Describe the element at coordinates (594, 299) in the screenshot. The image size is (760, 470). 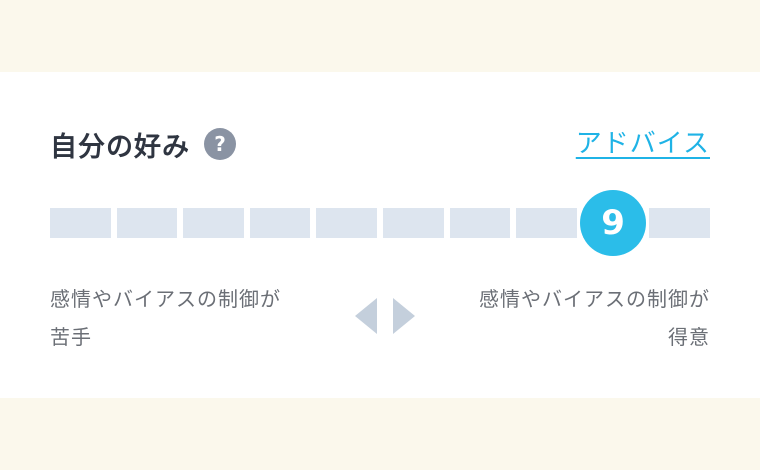
I see `right-label-line1: 感情やバイアスの制御が` at that location.